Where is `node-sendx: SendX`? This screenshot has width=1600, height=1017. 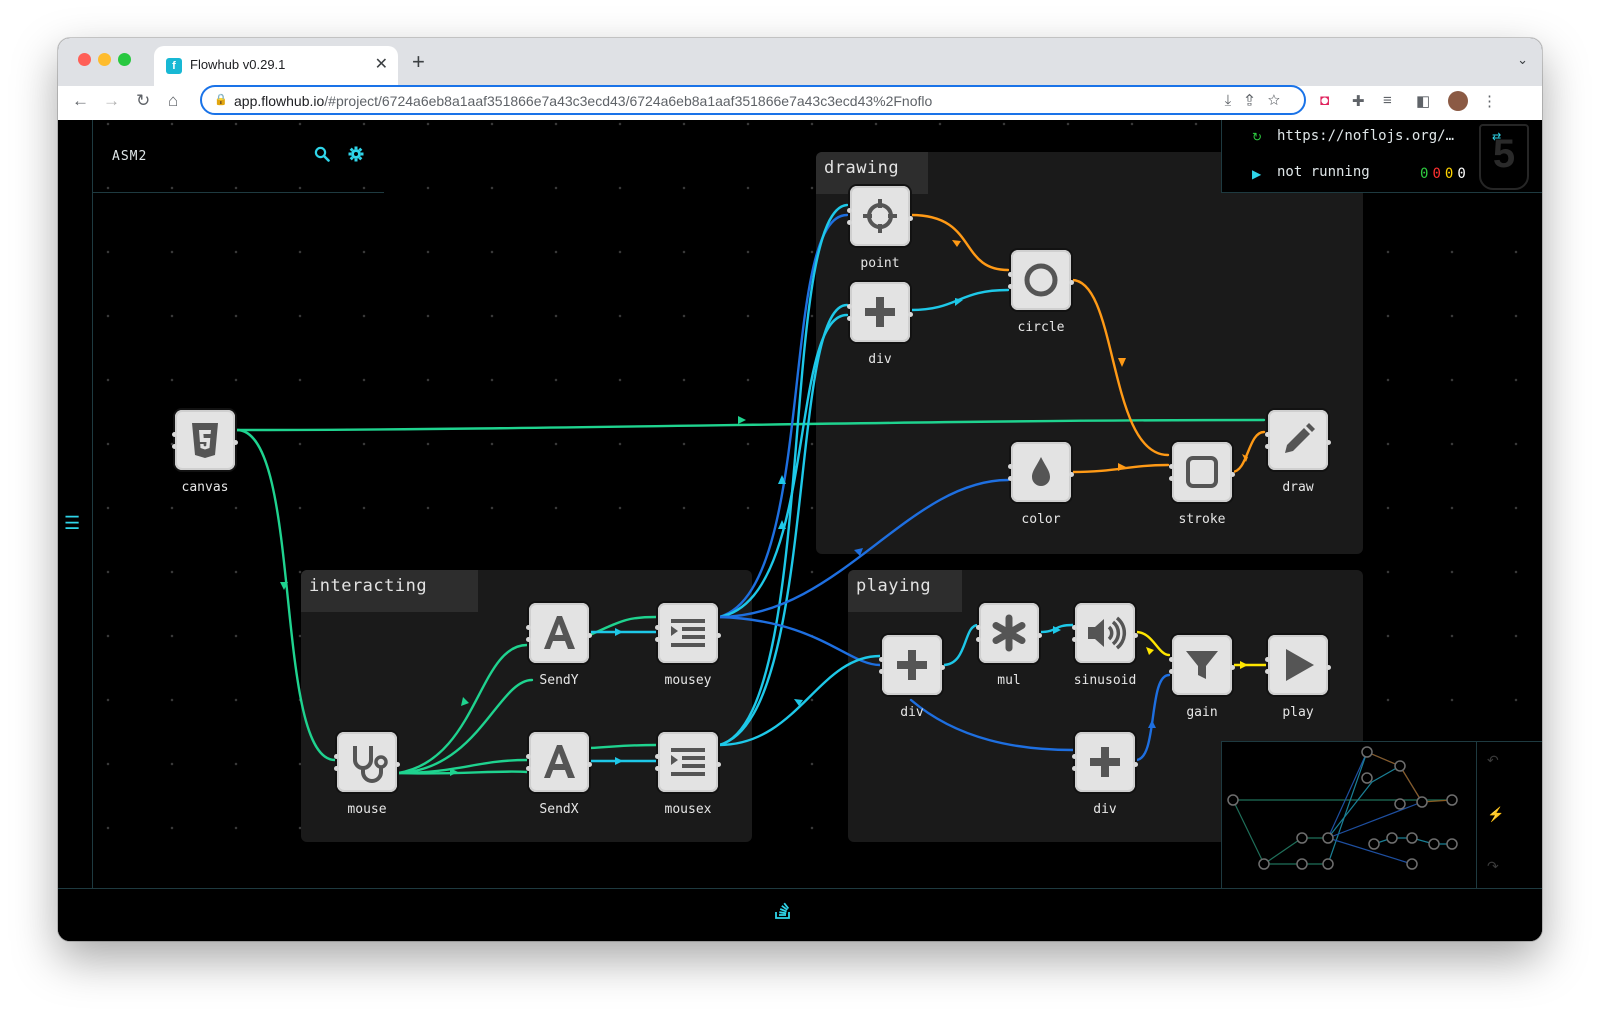 node-sendx: SendX is located at coordinates (559, 774).